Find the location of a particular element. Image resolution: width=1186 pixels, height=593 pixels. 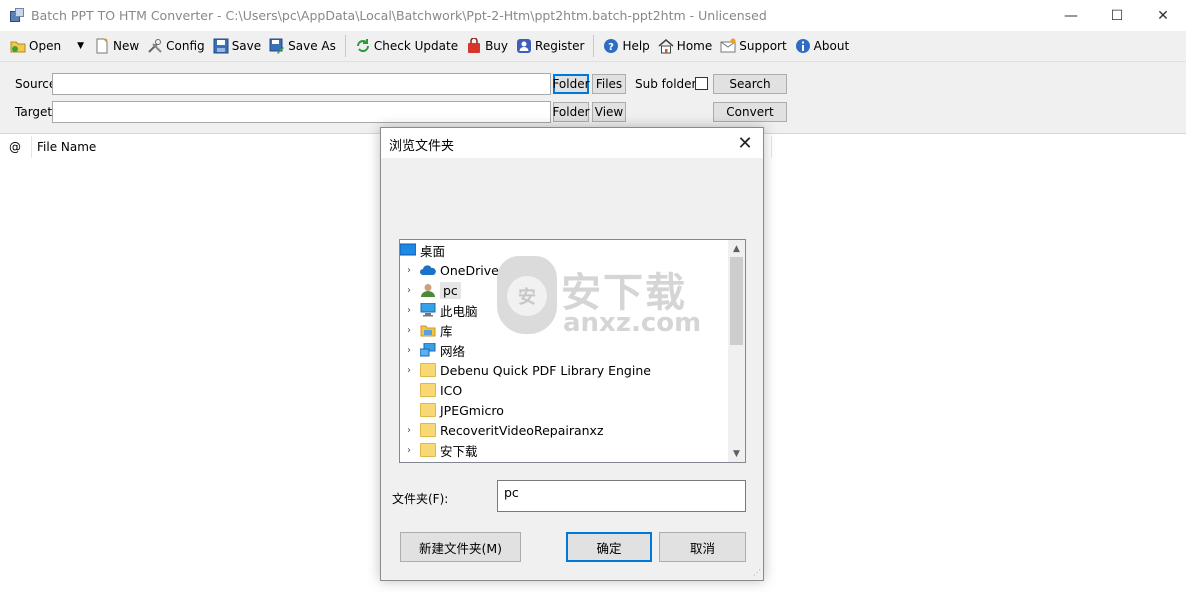

support-icon is located at coordinates (728, 46).